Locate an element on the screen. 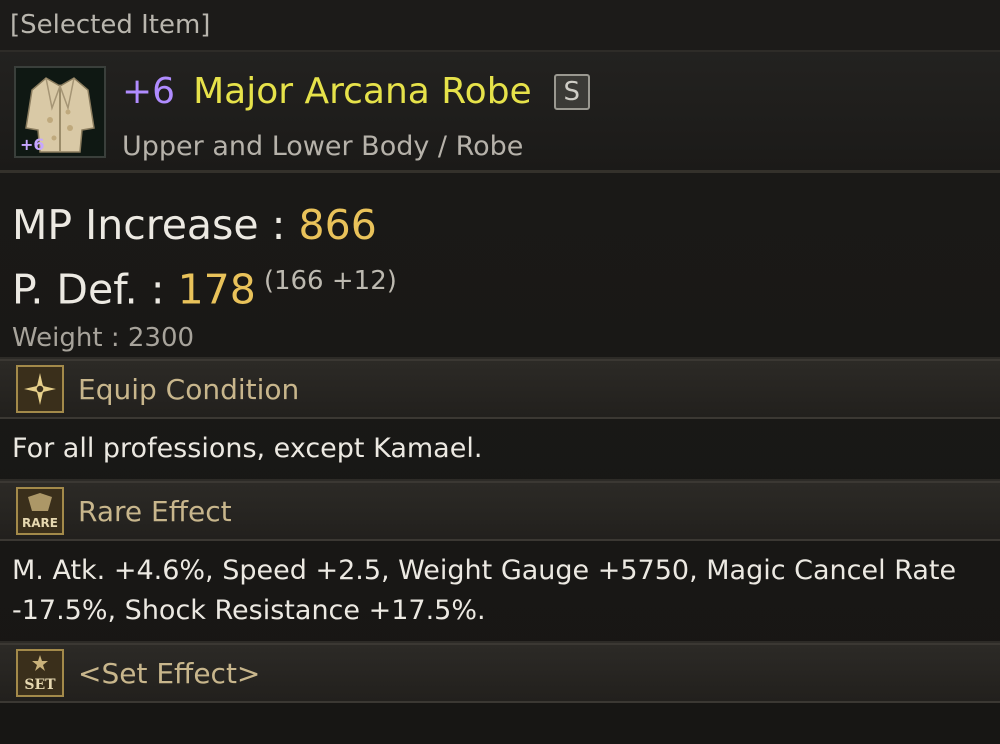 The image size is (1000, 744). pdef-value: 178 is located at coordinates (216, 289).